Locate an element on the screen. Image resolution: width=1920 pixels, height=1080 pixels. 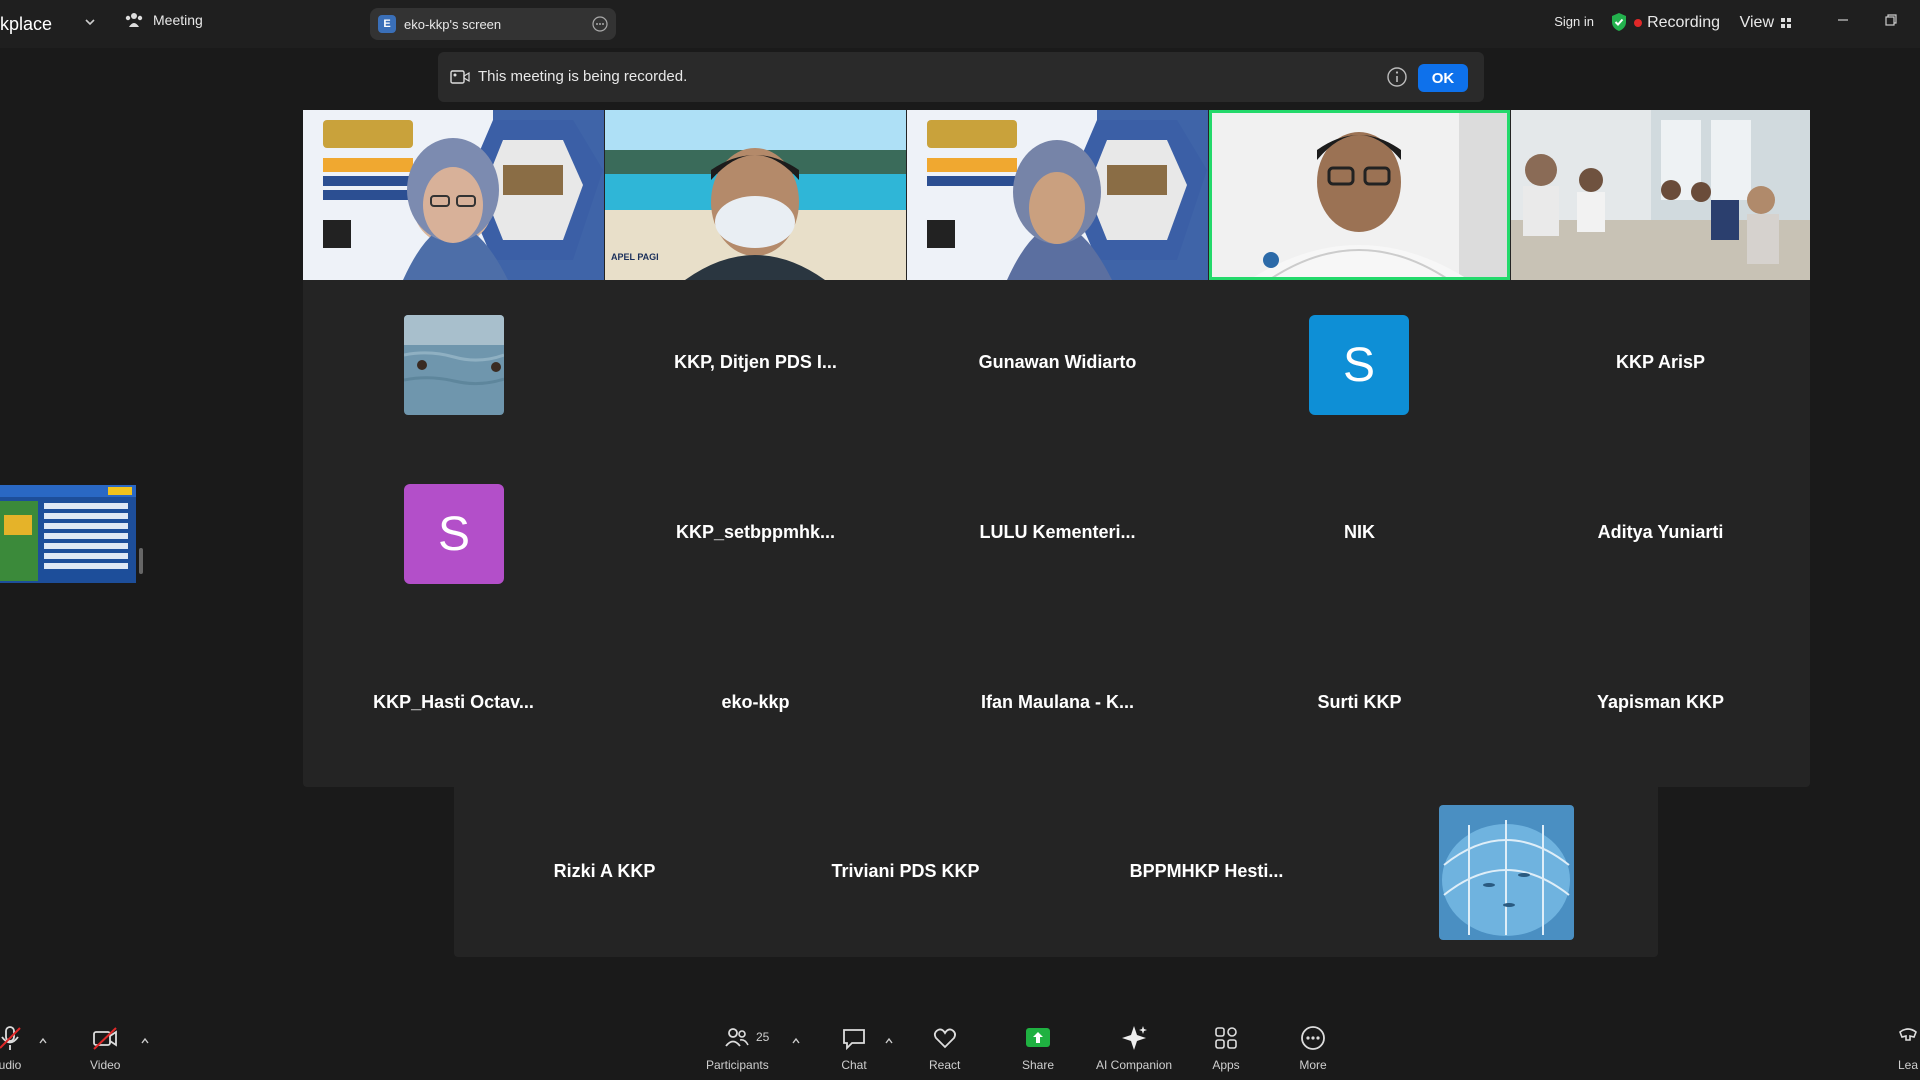
share-screen-icon is located at coordinates (1038, 1037).